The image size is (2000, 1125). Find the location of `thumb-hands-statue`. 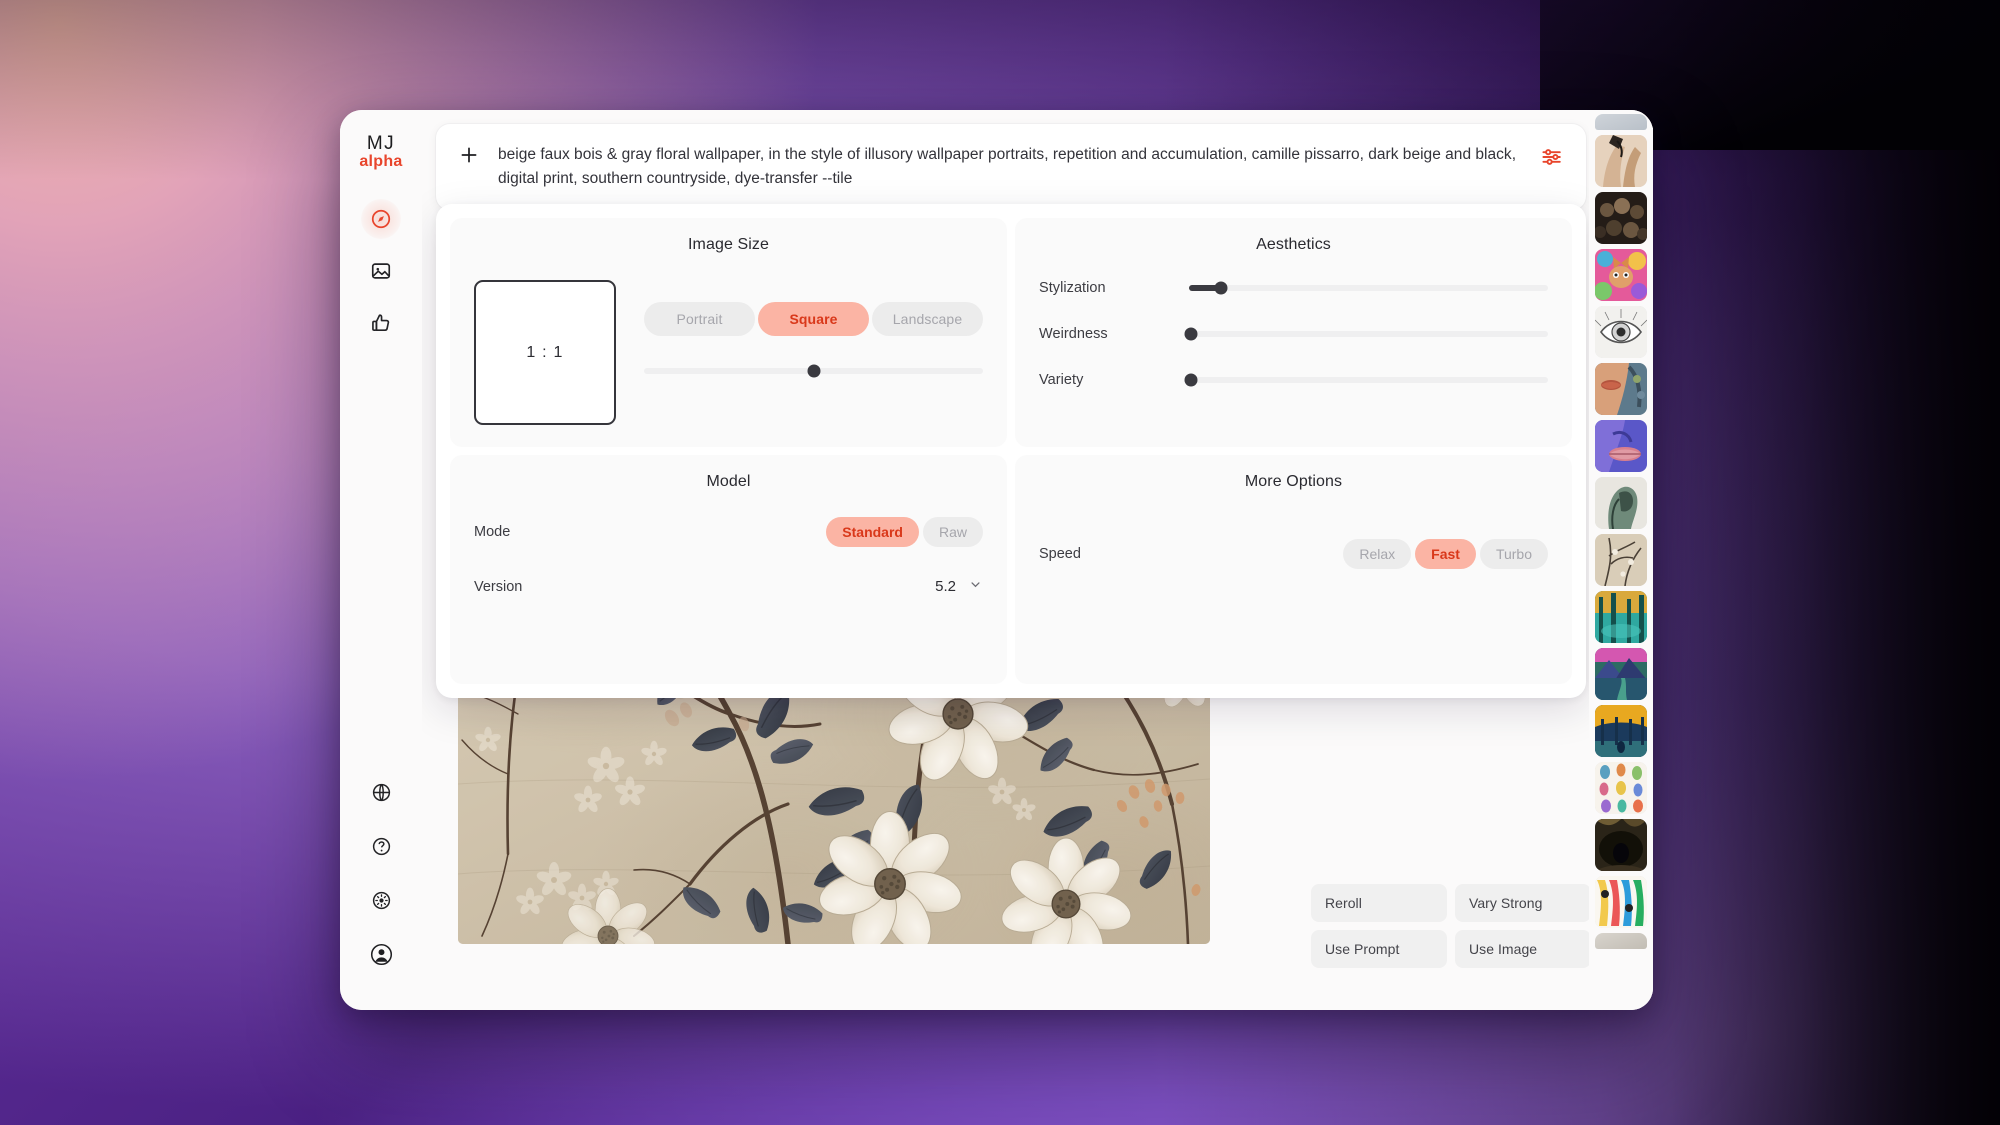

thumb-hands-statue is located at coordinates (1621, 161).